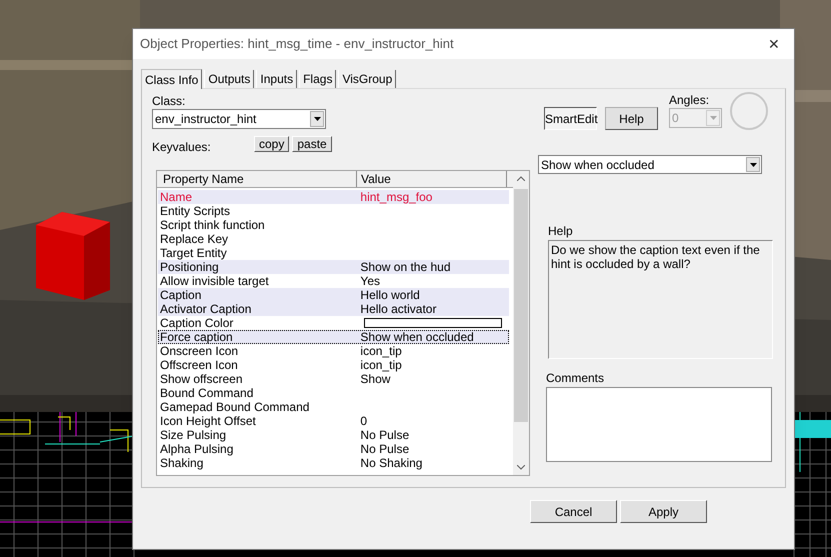 The width and height of the screenshot is (831, 557). I want to click on property-value: Yes, so click(370, 281).